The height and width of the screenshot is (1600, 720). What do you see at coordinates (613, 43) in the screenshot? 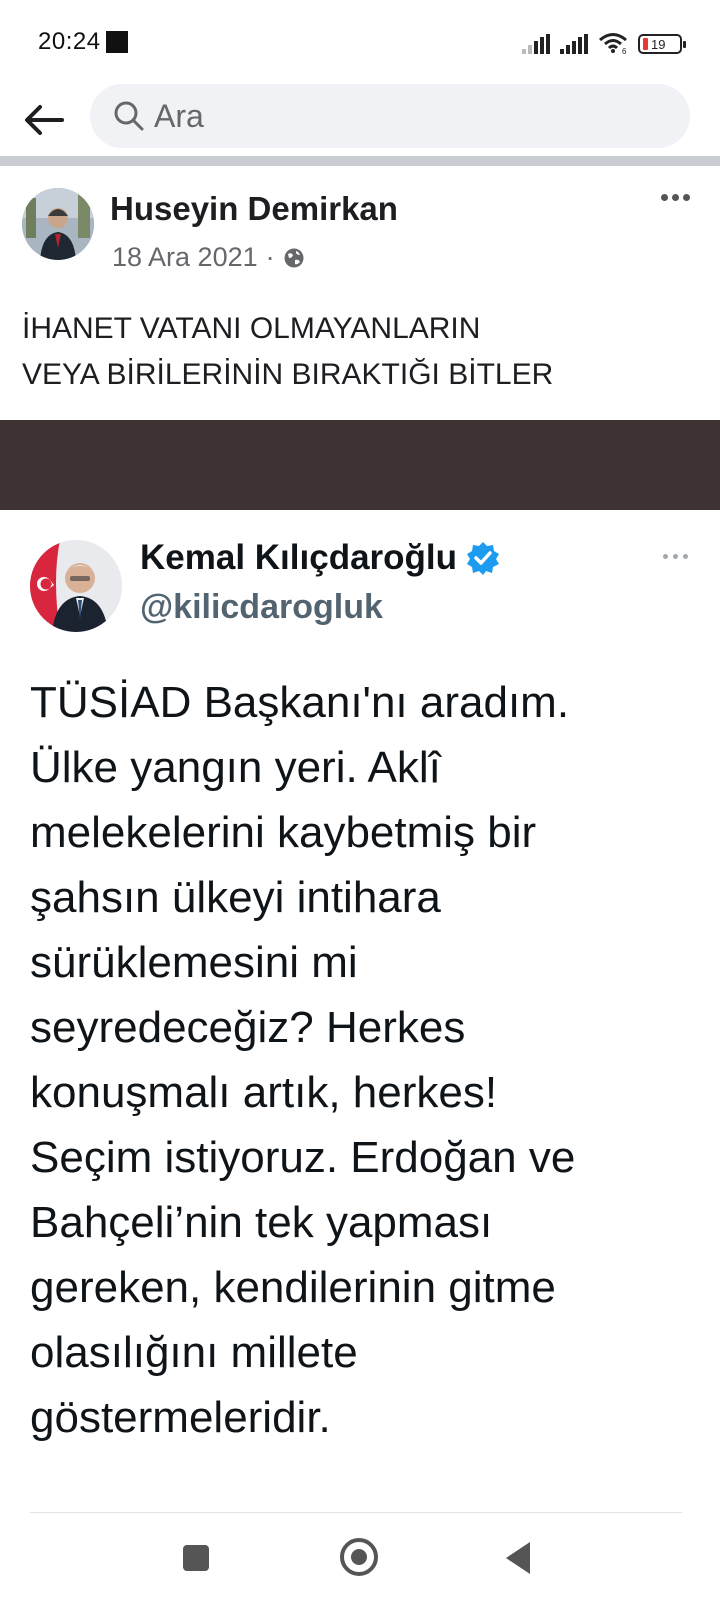
I see `wifi-icon: 6` at bounding box center [613, 43].